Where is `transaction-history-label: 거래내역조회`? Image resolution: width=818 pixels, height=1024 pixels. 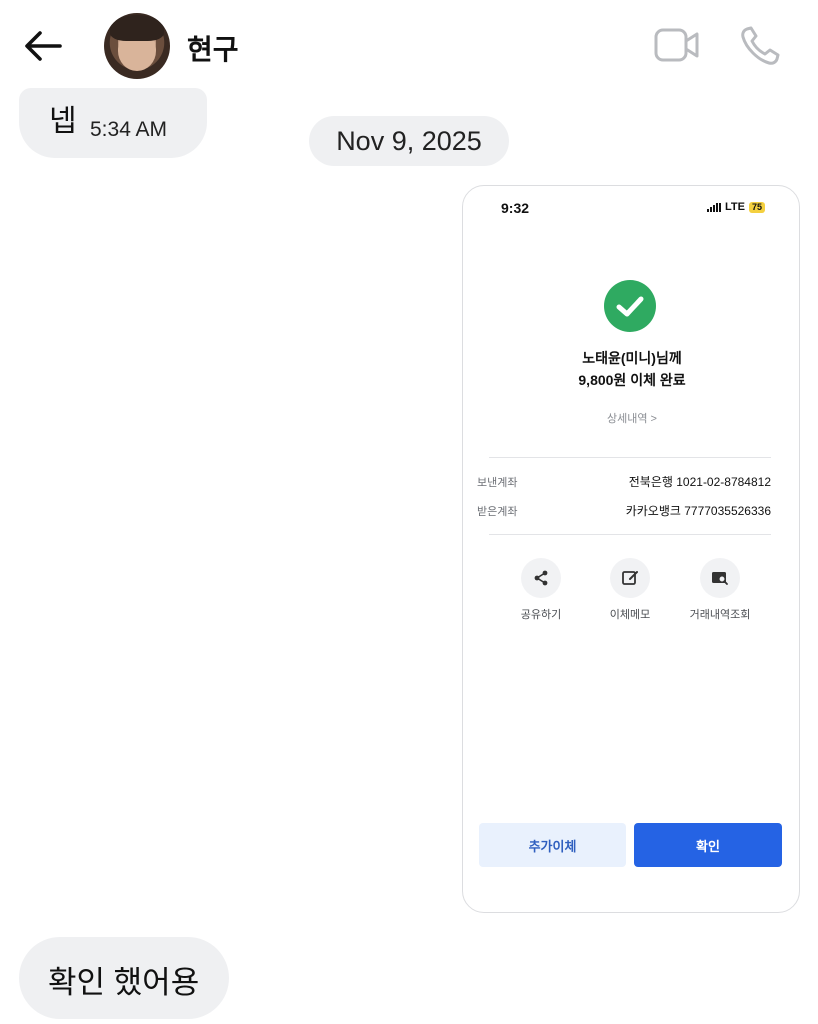 transaction-history-label: 거래내역조회 is located at coordinates (720, 615).